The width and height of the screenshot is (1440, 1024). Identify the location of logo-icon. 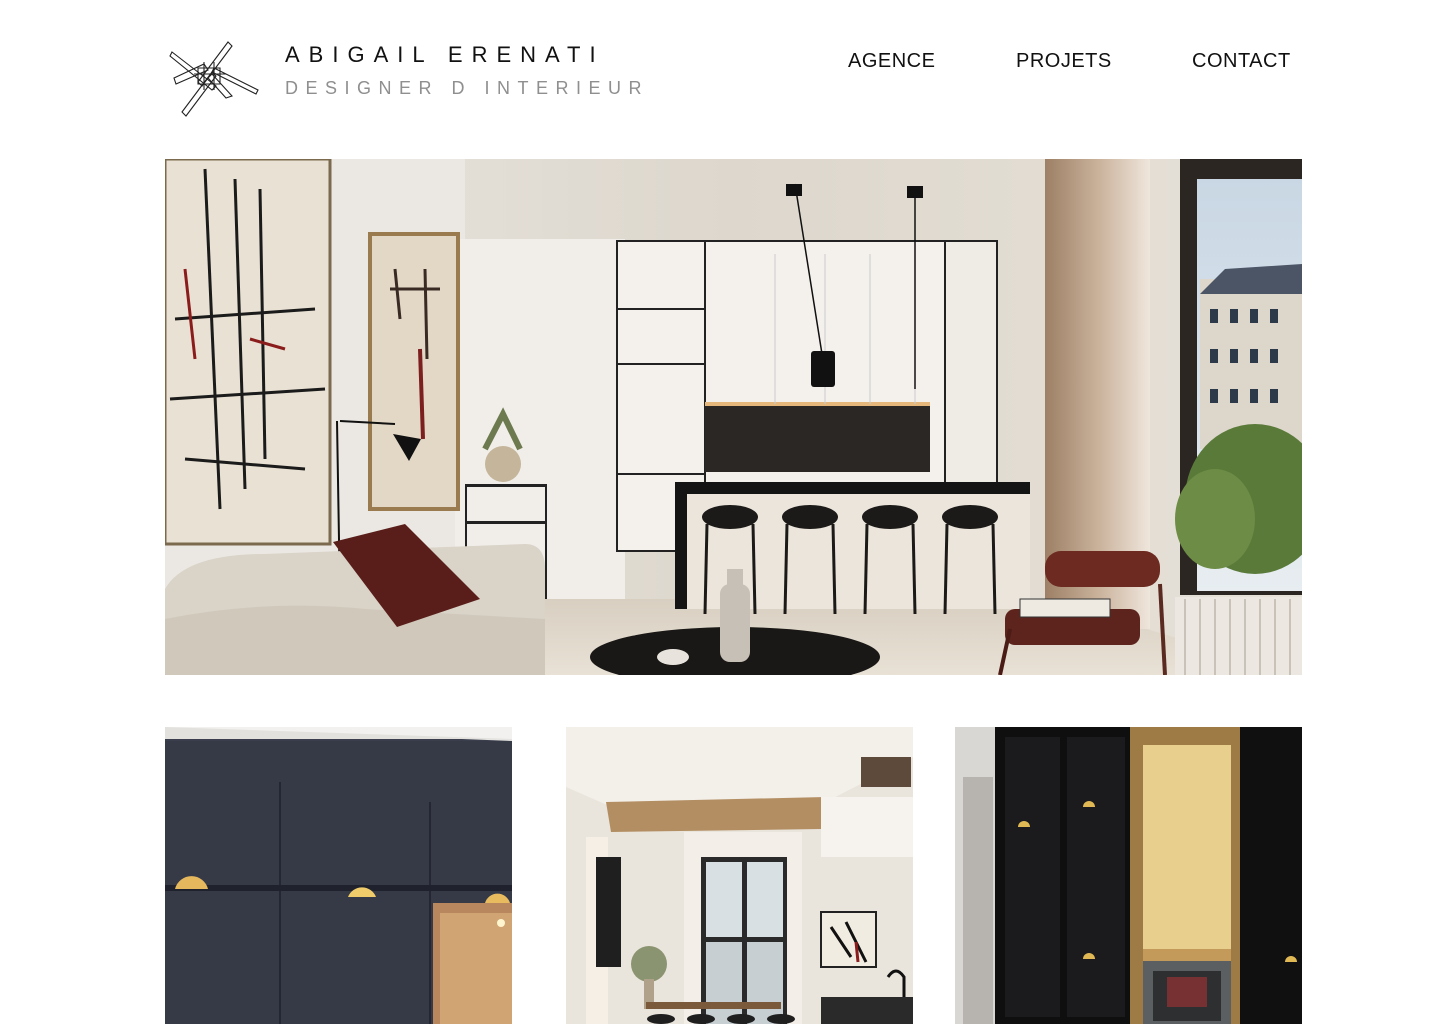
(214, 78).